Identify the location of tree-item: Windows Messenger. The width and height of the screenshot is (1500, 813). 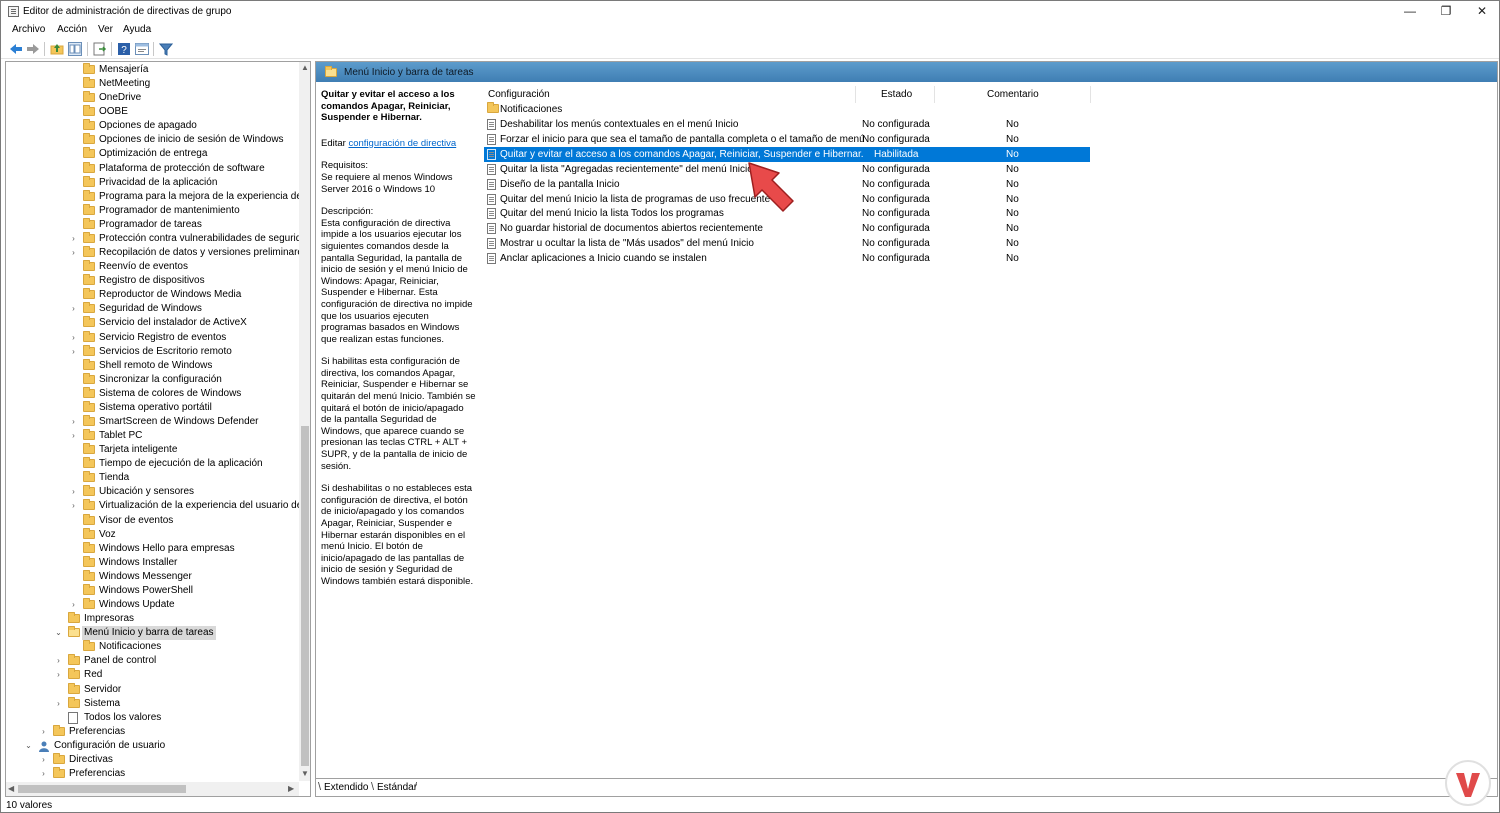
(152, 576).